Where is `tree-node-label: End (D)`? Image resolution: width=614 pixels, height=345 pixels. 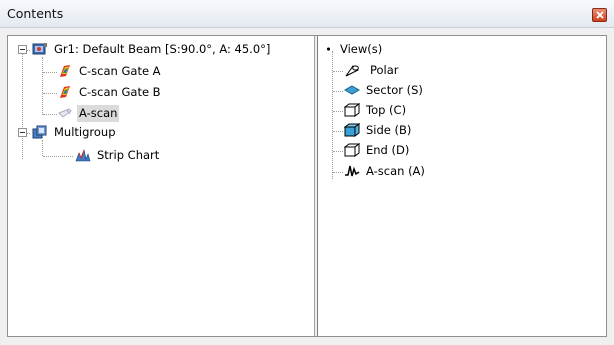 tree-node-label: End (D) is located at coordinates (388, 150).